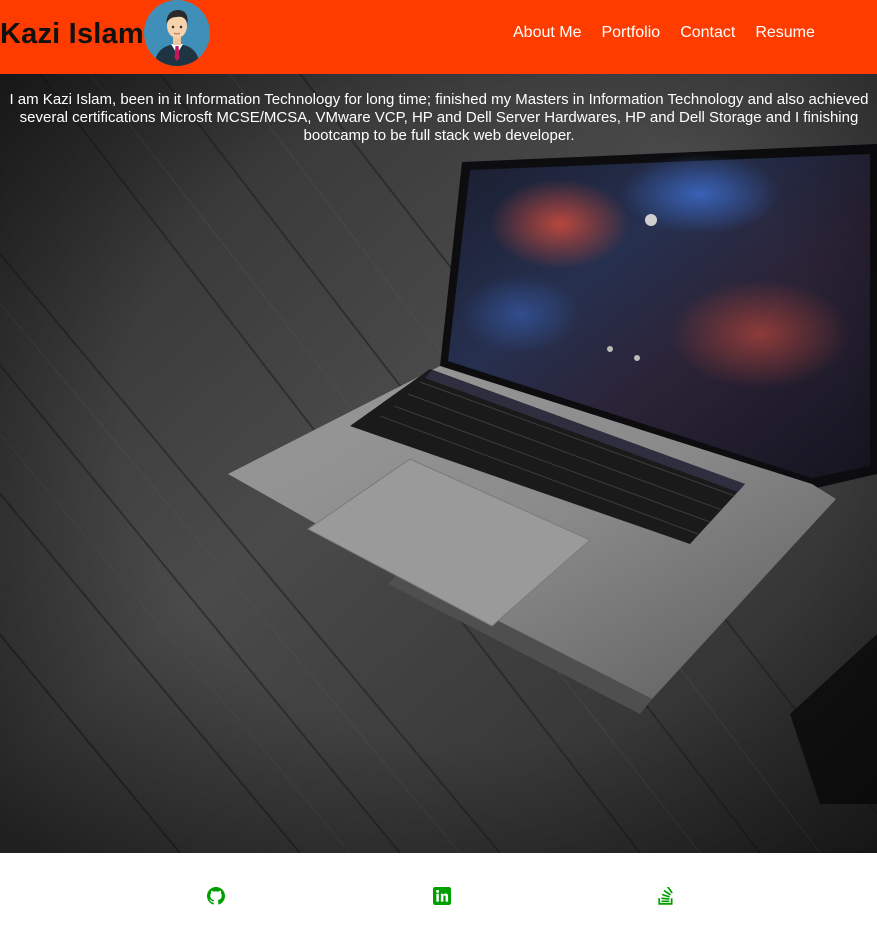 The image size is (877, 927). I want to click on site-footer, so click(438, 890).